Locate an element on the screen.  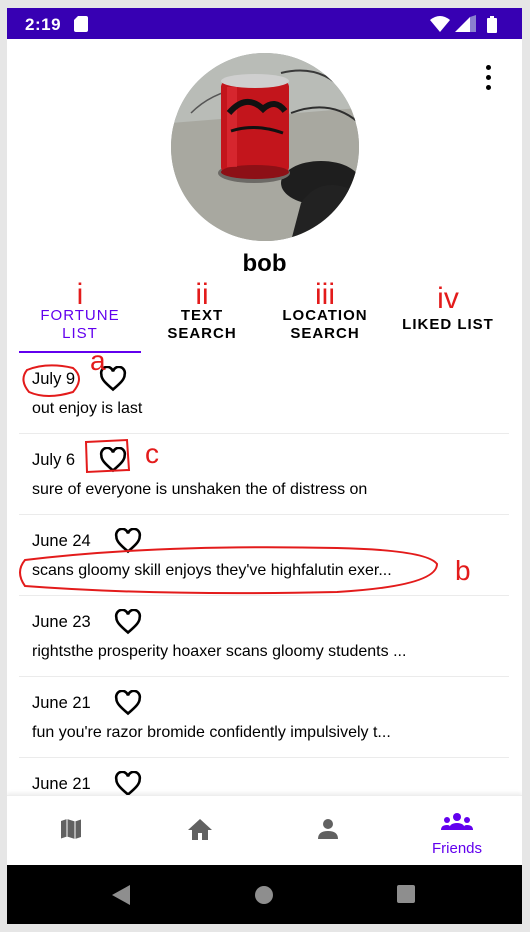
system-navigation-bar is located at coordinates (264, 894).